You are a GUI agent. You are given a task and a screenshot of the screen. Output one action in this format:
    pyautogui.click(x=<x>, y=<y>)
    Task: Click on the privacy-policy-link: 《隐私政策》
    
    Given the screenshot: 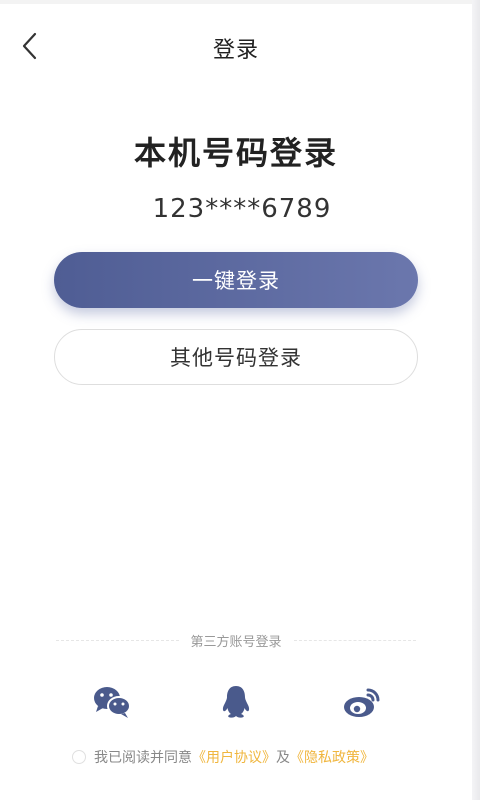 What is the action you would take?
    pyautogui.click(x=332, y=757)
    